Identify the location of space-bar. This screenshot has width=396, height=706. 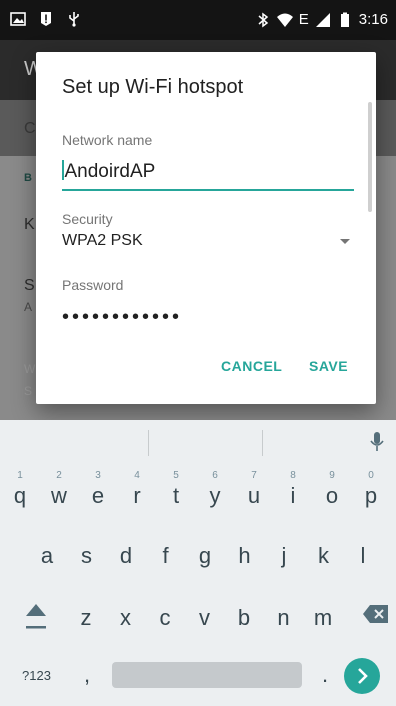
(207, 675).